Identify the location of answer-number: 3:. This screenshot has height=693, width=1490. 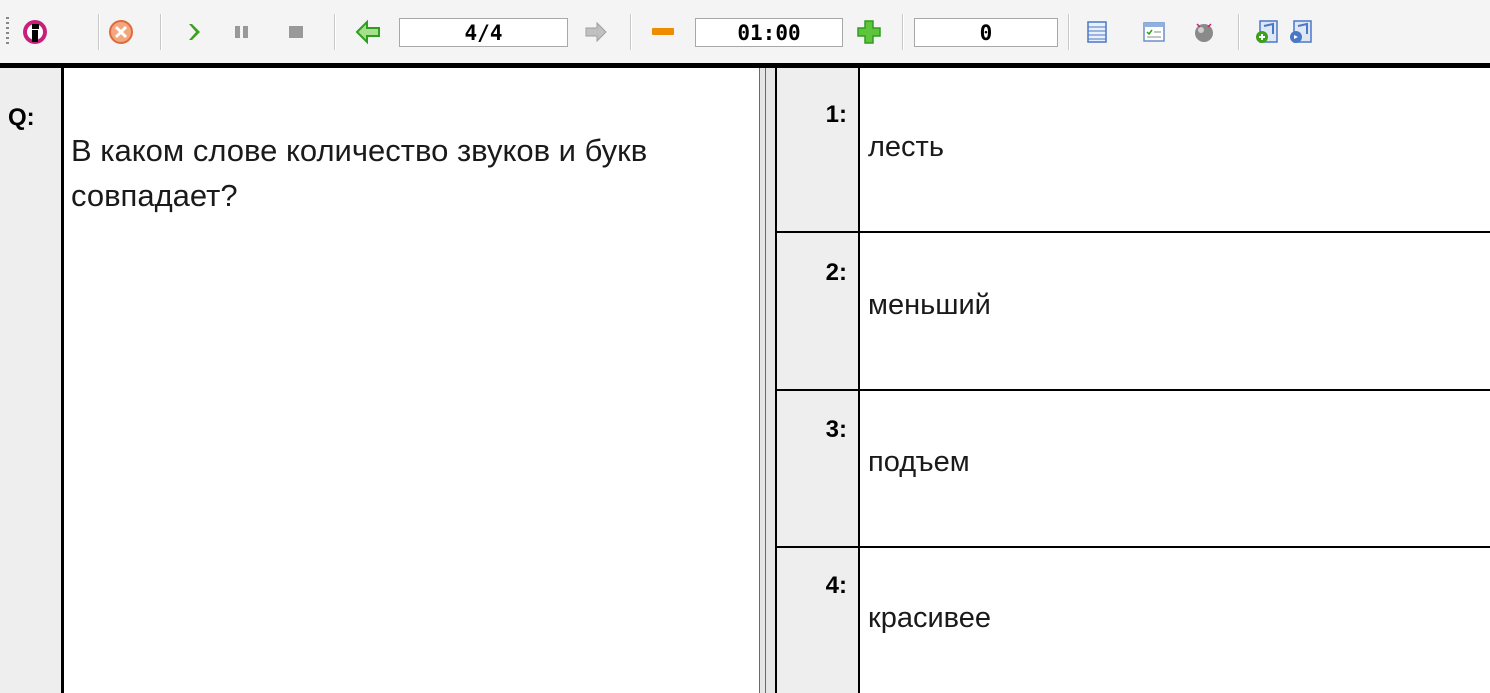
(836, 429).